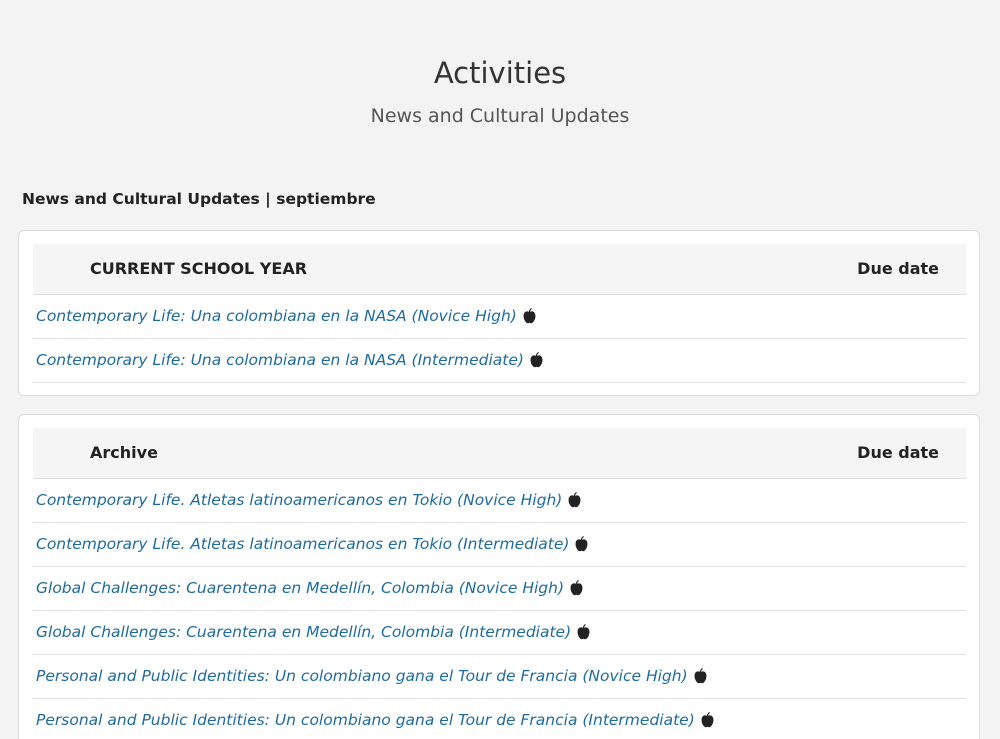 The width and height of the screenshot is (1000, 739). What do you see at coordinates (499, 453) in the screenshot?
I see `table-header: Archive Due date` at bounding box center [499, 453].